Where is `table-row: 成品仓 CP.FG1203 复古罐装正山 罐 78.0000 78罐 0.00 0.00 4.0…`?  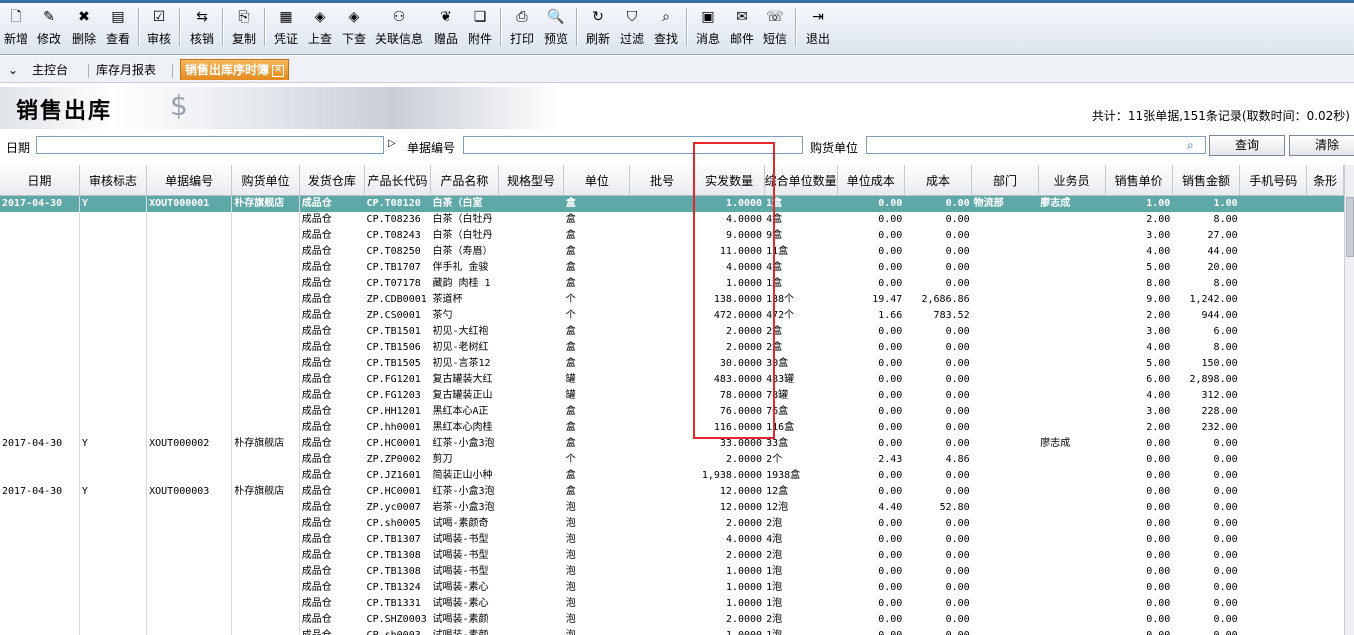 table-row: 成品仓 CP.FG1203 复古罐装正山 罐 78.0000 78罐 0.00 0.00 4.0… is located at coordinates (672, 396).